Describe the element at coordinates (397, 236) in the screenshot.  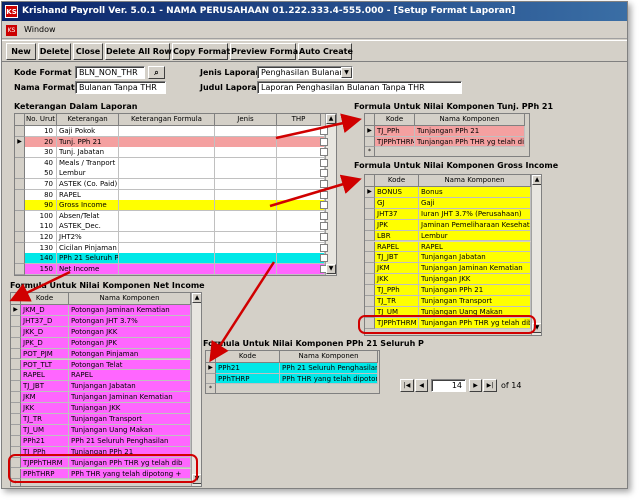
I see `kode-cell: LBR` at that location.